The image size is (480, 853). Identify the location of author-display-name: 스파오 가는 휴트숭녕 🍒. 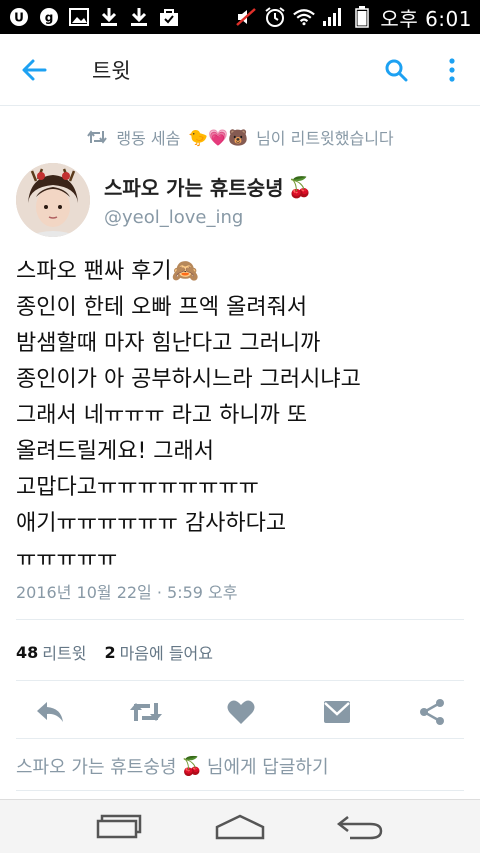
(208, 186).